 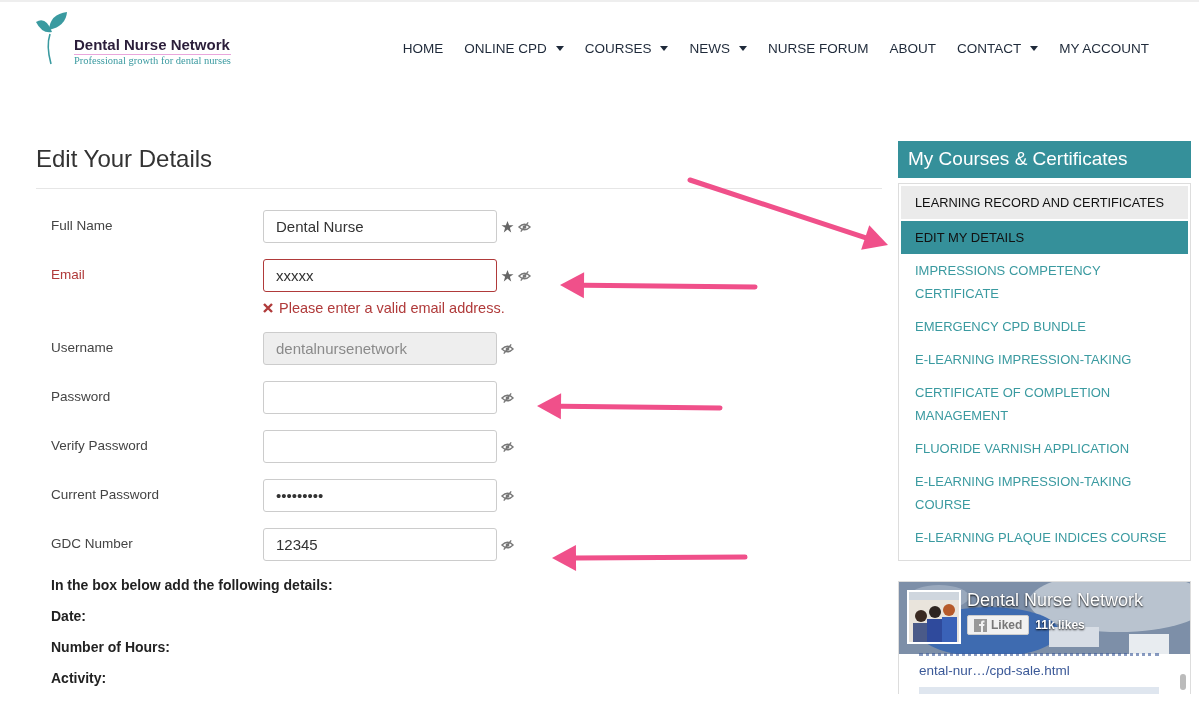 I want to click on nav-link: ONLINE CPD, so click(x=514, y=48).